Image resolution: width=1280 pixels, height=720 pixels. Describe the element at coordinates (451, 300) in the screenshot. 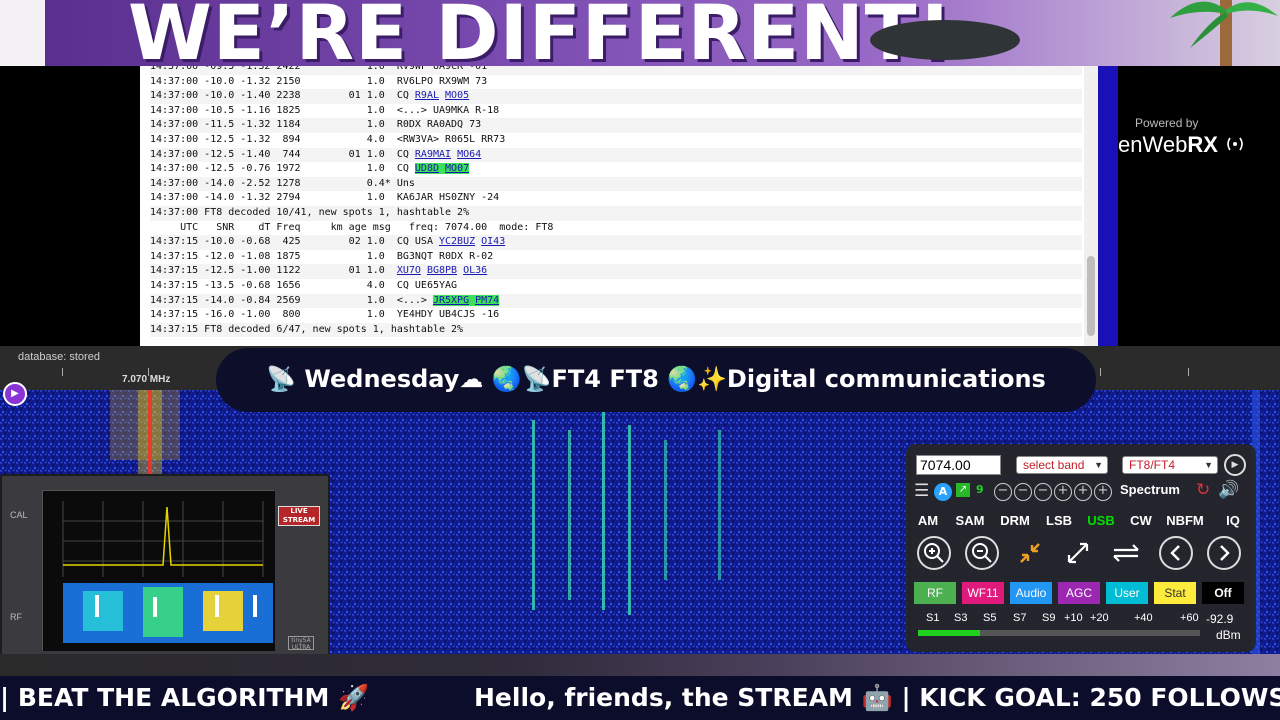

I see `callsign-link: JR5XPG` at that location.